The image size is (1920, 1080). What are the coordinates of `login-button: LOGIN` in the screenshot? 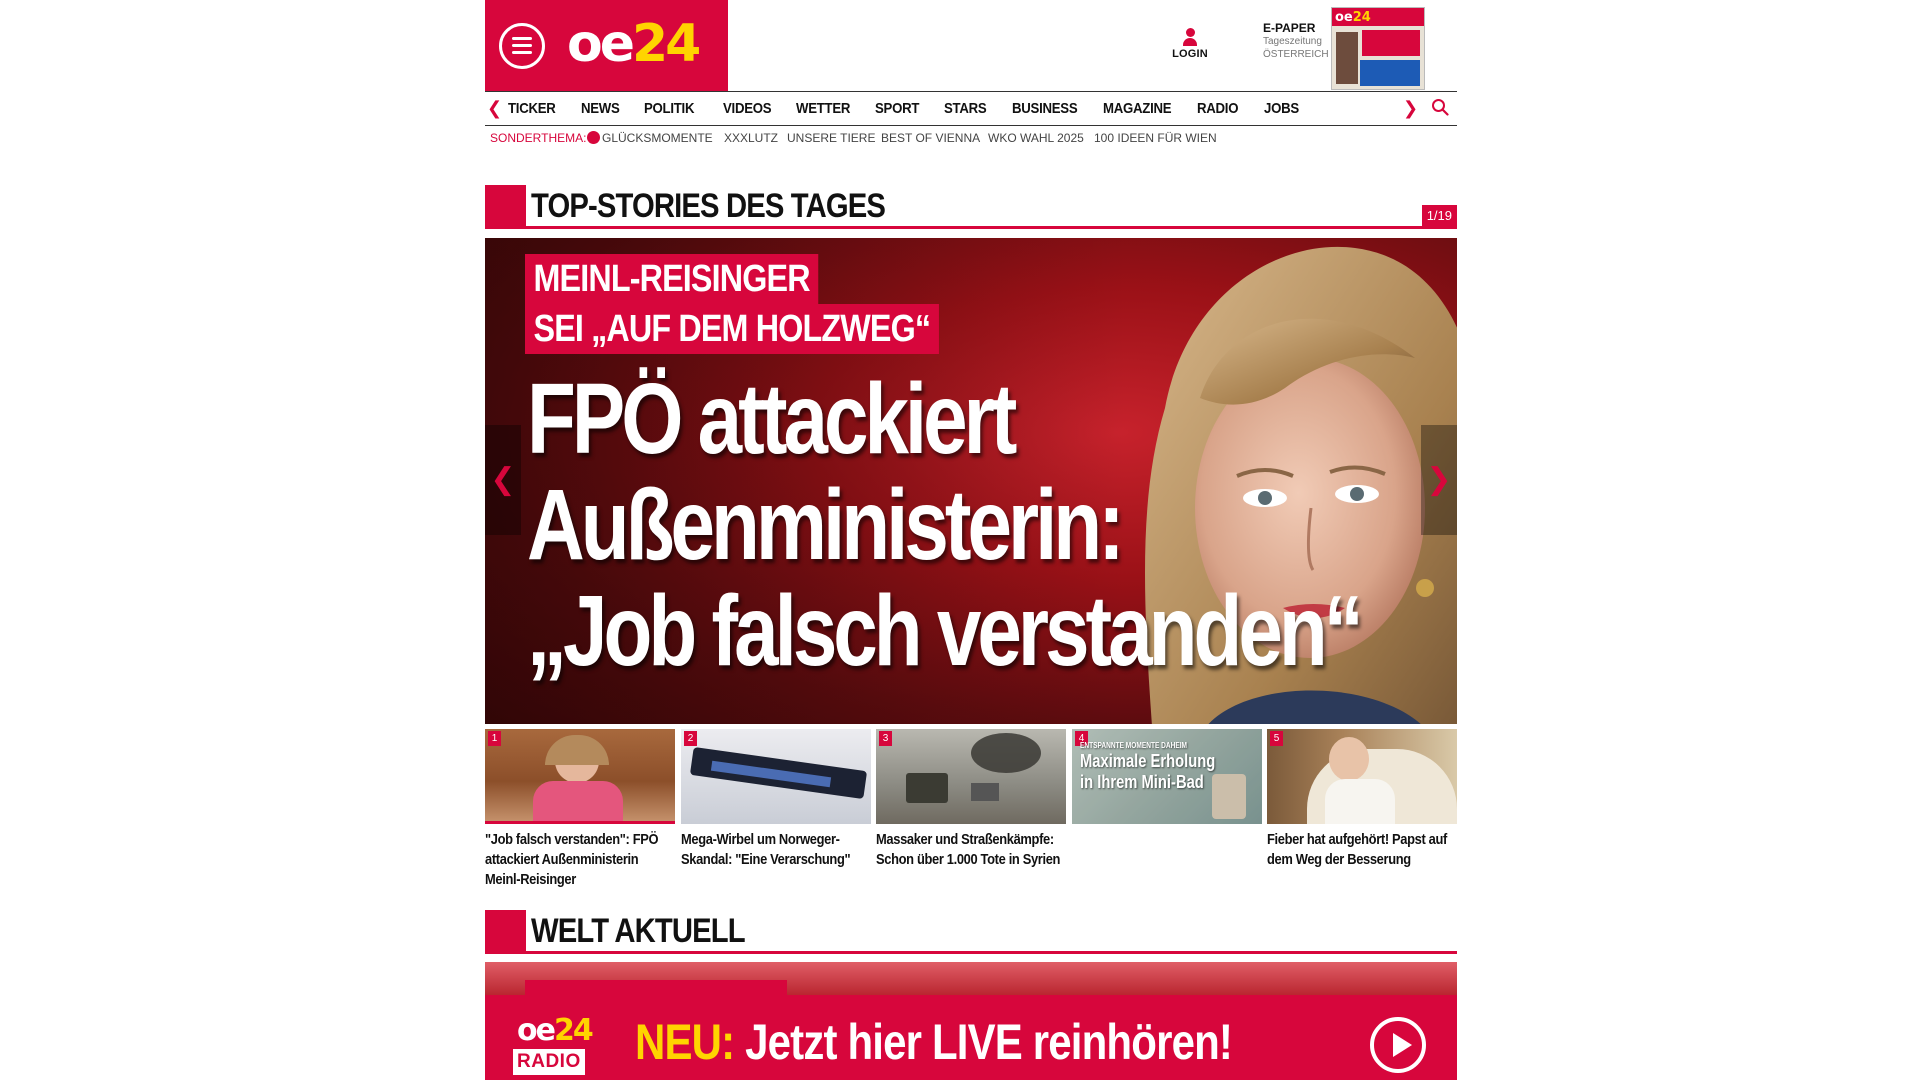 It's located at (1190, 44).